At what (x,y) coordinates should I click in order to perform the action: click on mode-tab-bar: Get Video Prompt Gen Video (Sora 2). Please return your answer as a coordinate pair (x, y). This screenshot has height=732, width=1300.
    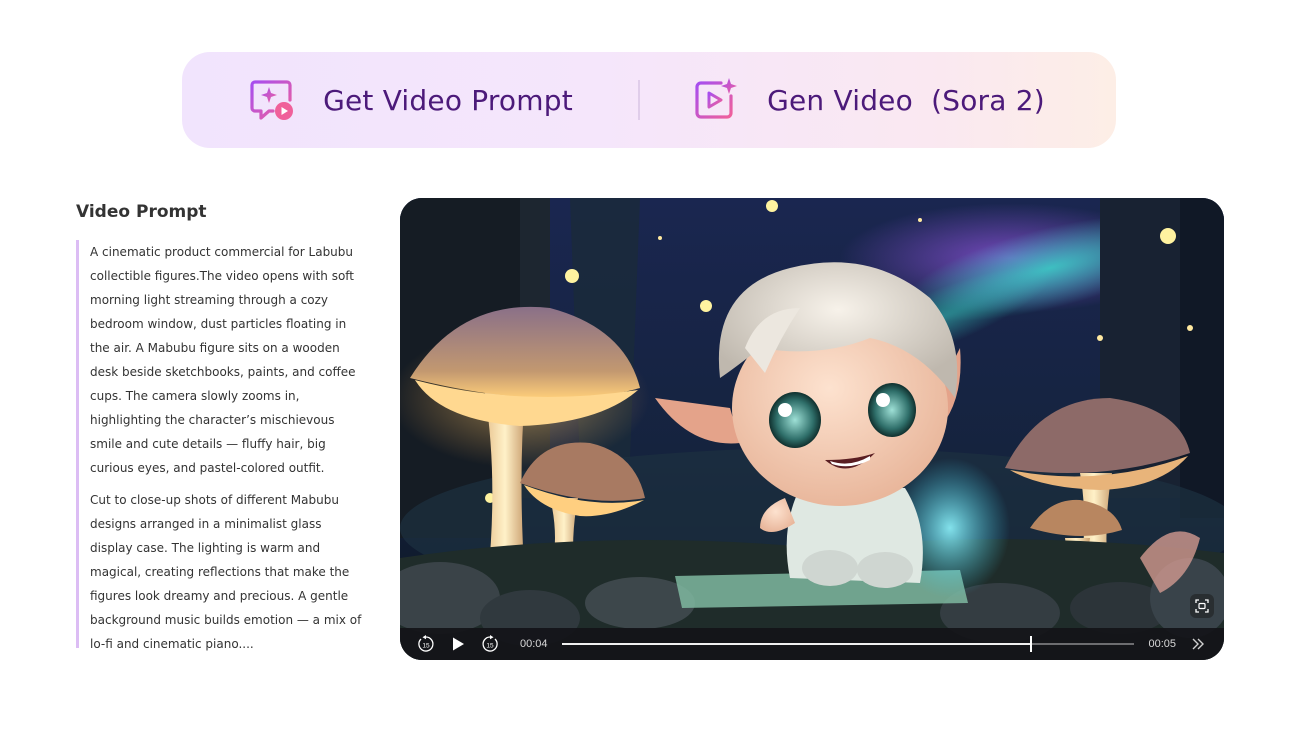
    Looking at the image, I should click on (649, 100).